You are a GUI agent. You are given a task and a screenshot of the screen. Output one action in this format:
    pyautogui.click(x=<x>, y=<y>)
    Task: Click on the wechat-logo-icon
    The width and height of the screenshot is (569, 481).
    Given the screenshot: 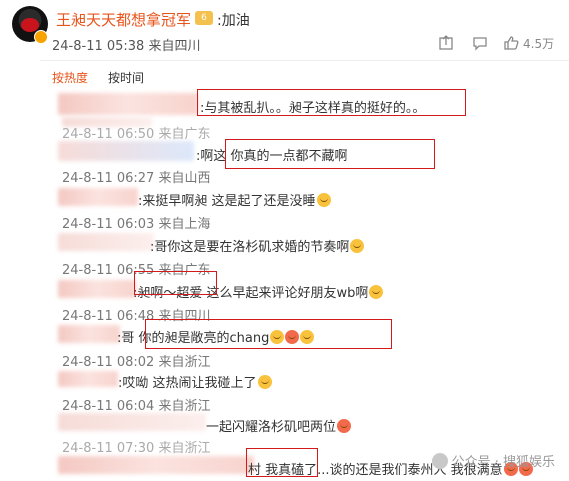 What is the action you would take?
    pyautogui.click(x=439, y=460)
    